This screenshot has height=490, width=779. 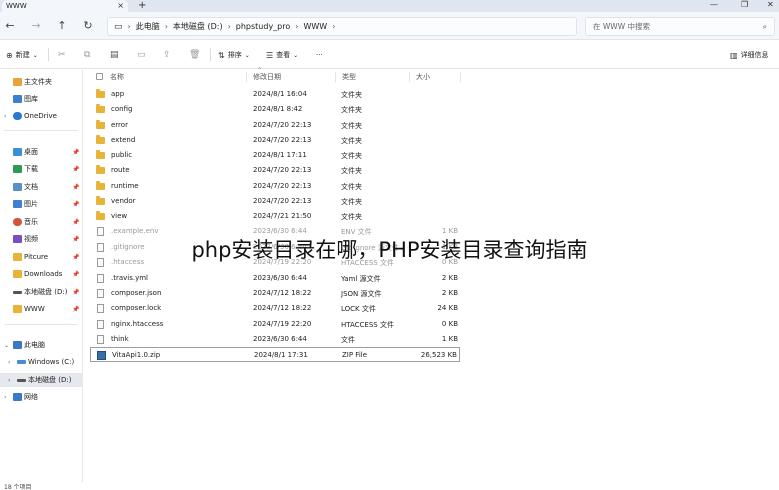 I want to click on breadcrumb-phpstudy: phpstudy_pro, so click(x=263, y=26).